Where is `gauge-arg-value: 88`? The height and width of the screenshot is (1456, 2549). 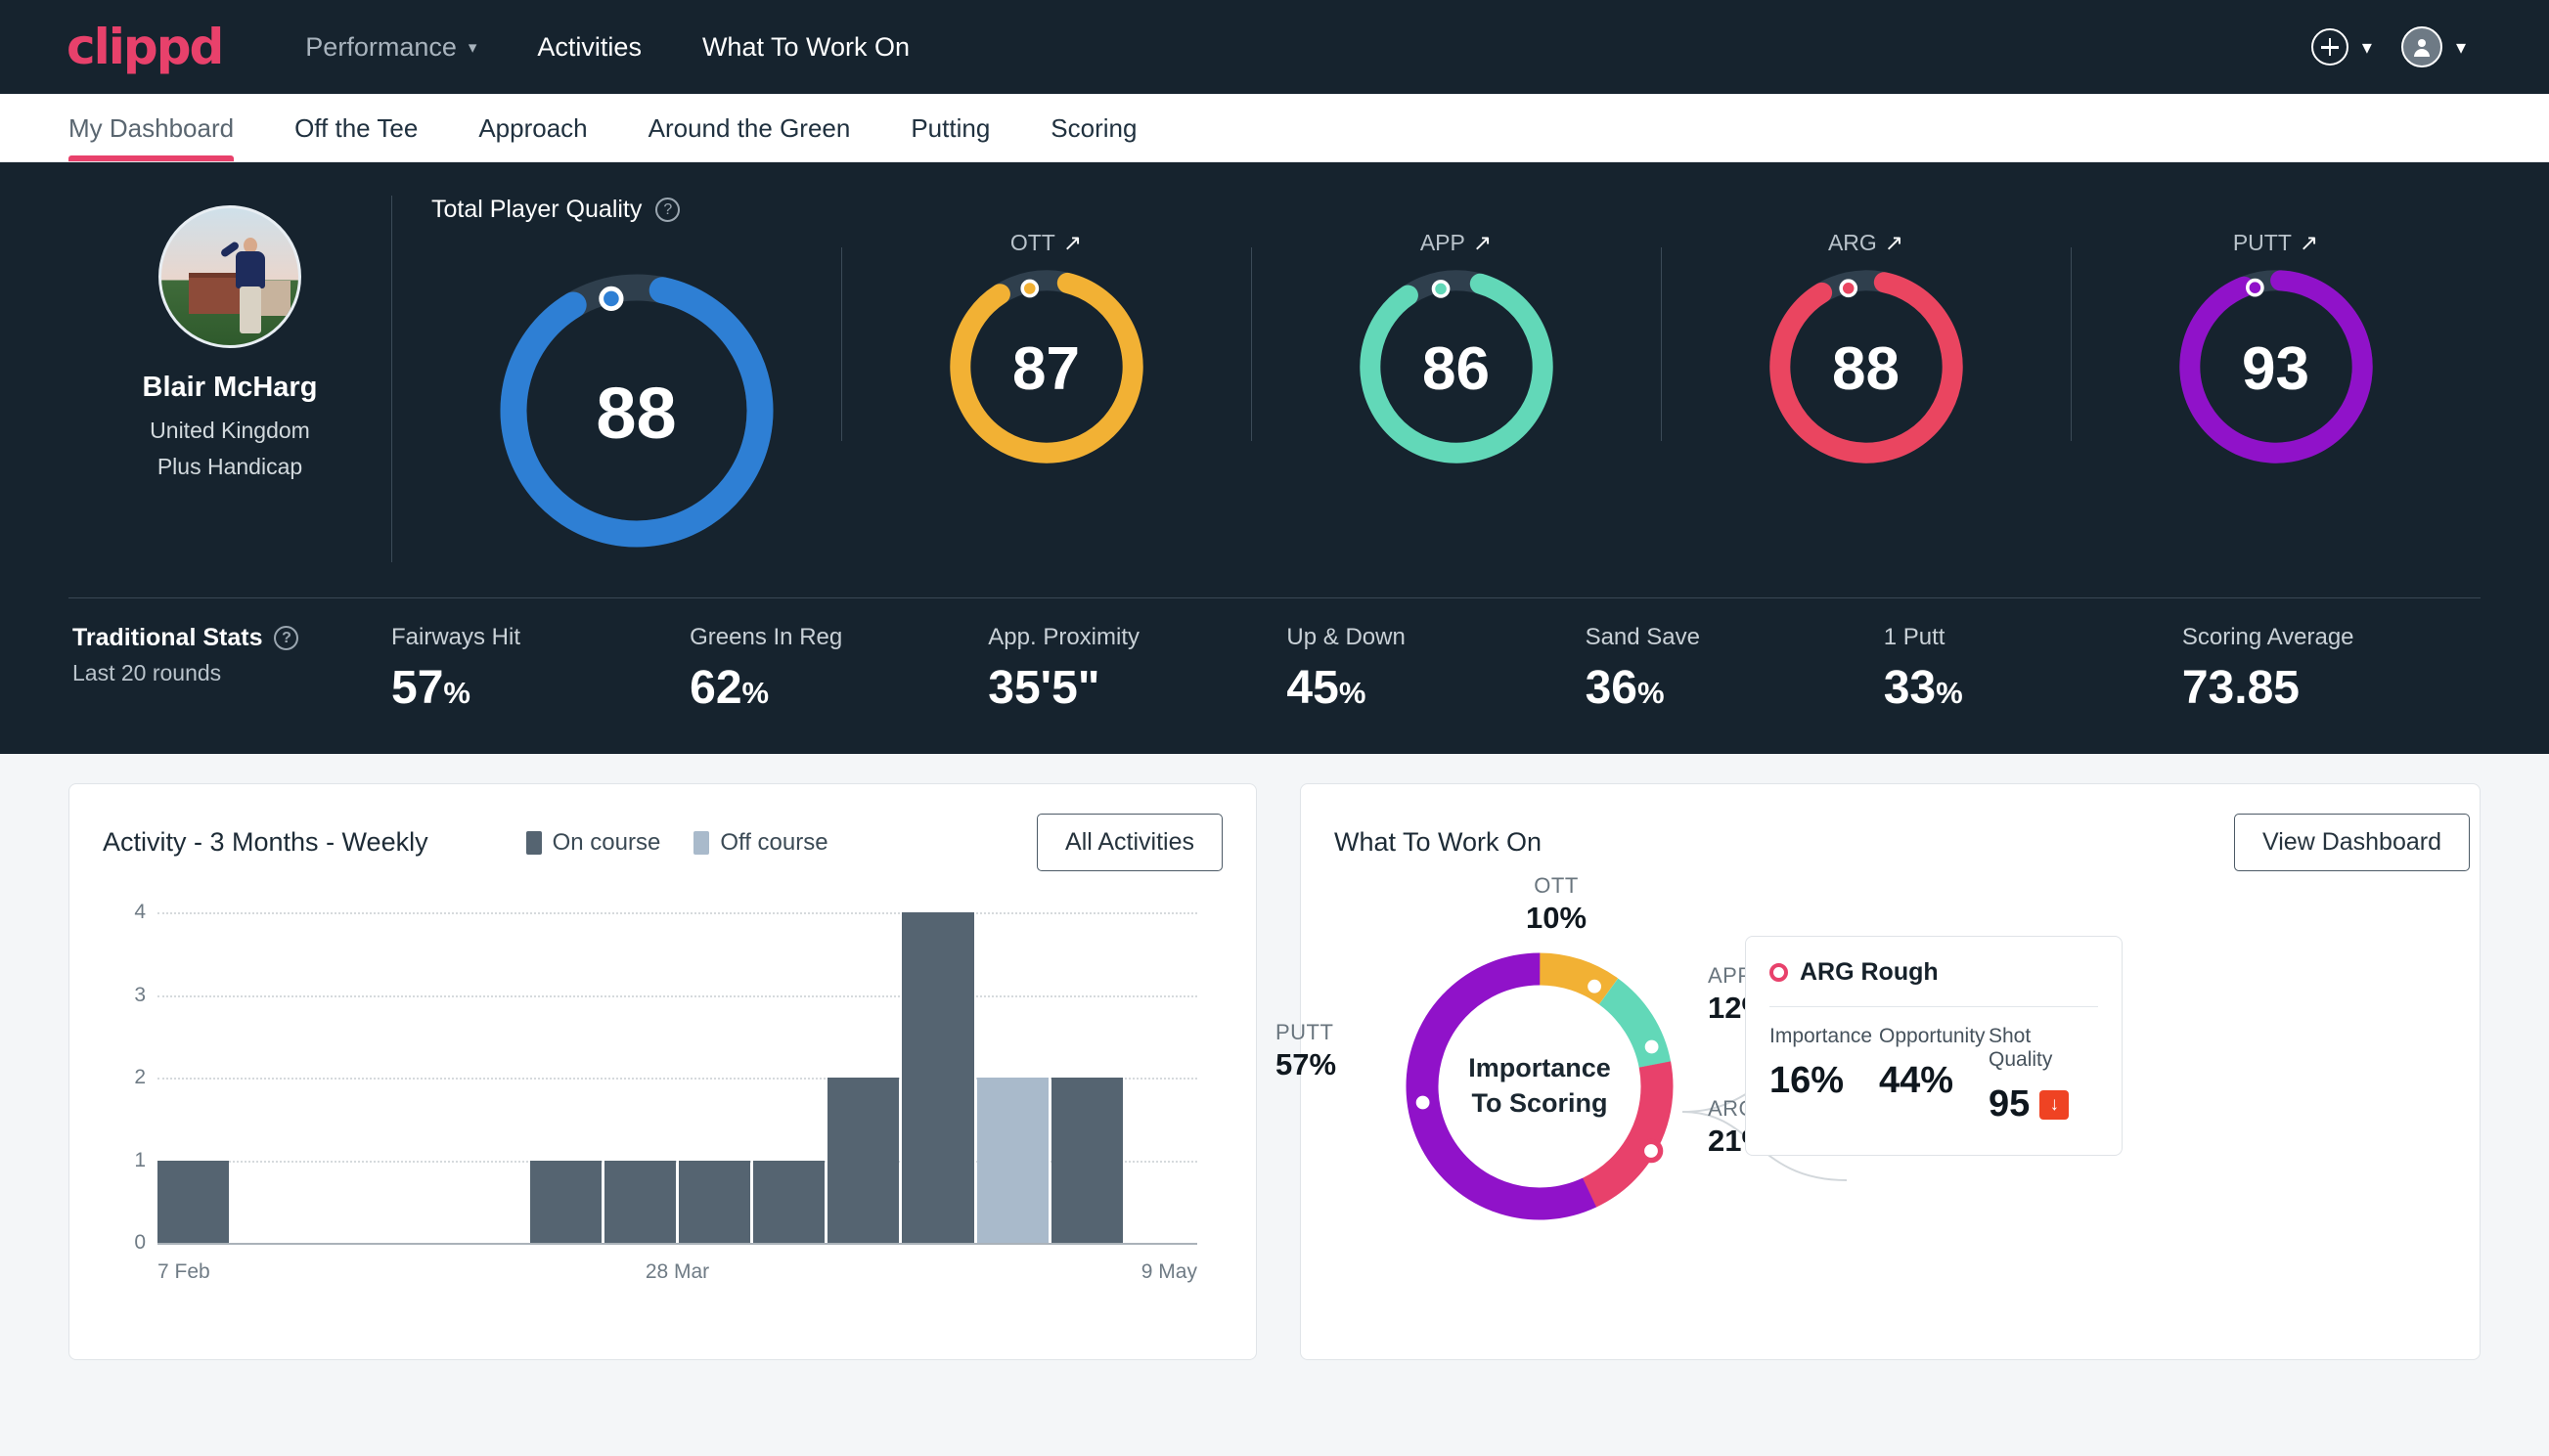
gauge-arg-value: 88 is located at coordinates (1866, 369).